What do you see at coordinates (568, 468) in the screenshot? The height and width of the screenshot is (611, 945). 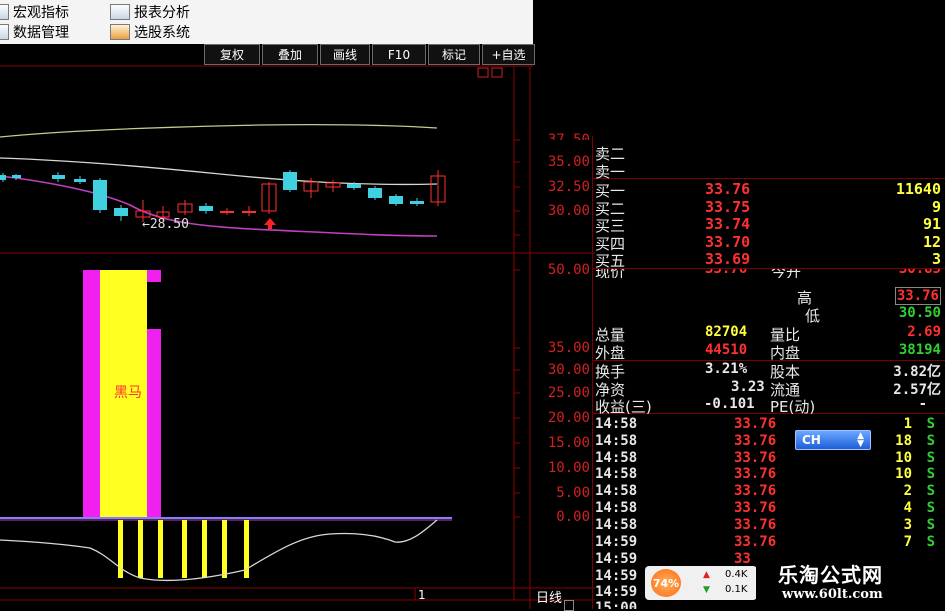 I see `indicator-tick: 10.00` at bounding box center [568, 468].